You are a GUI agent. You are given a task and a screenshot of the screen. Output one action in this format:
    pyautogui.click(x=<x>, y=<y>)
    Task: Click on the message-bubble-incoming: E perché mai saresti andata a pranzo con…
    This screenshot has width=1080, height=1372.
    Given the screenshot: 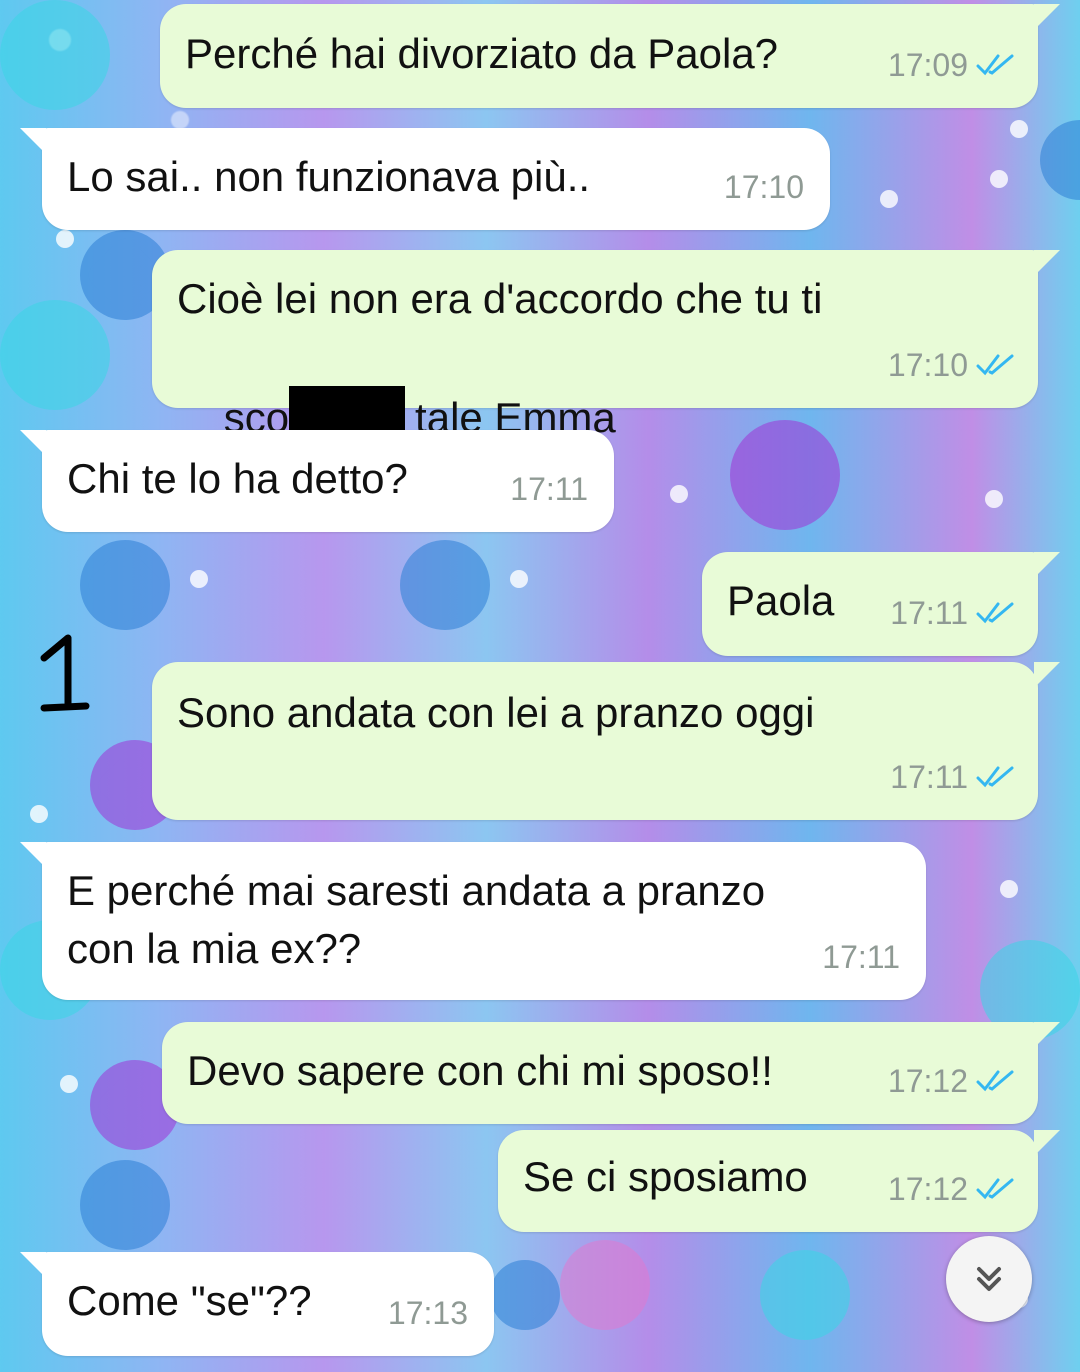 What is the action you would take?
    pyautogui.click(x=473, y=921)
    